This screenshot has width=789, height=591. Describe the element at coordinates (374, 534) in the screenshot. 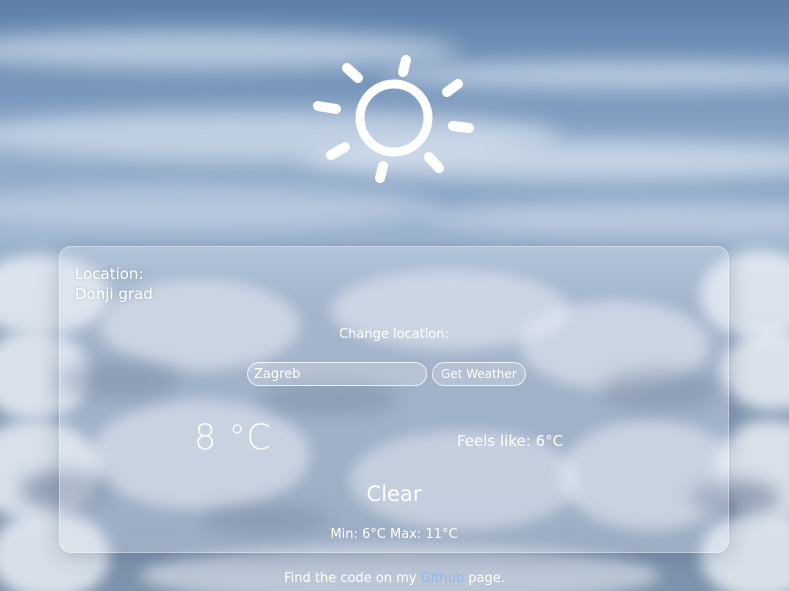

I see `min-value: 6°C` at that location.